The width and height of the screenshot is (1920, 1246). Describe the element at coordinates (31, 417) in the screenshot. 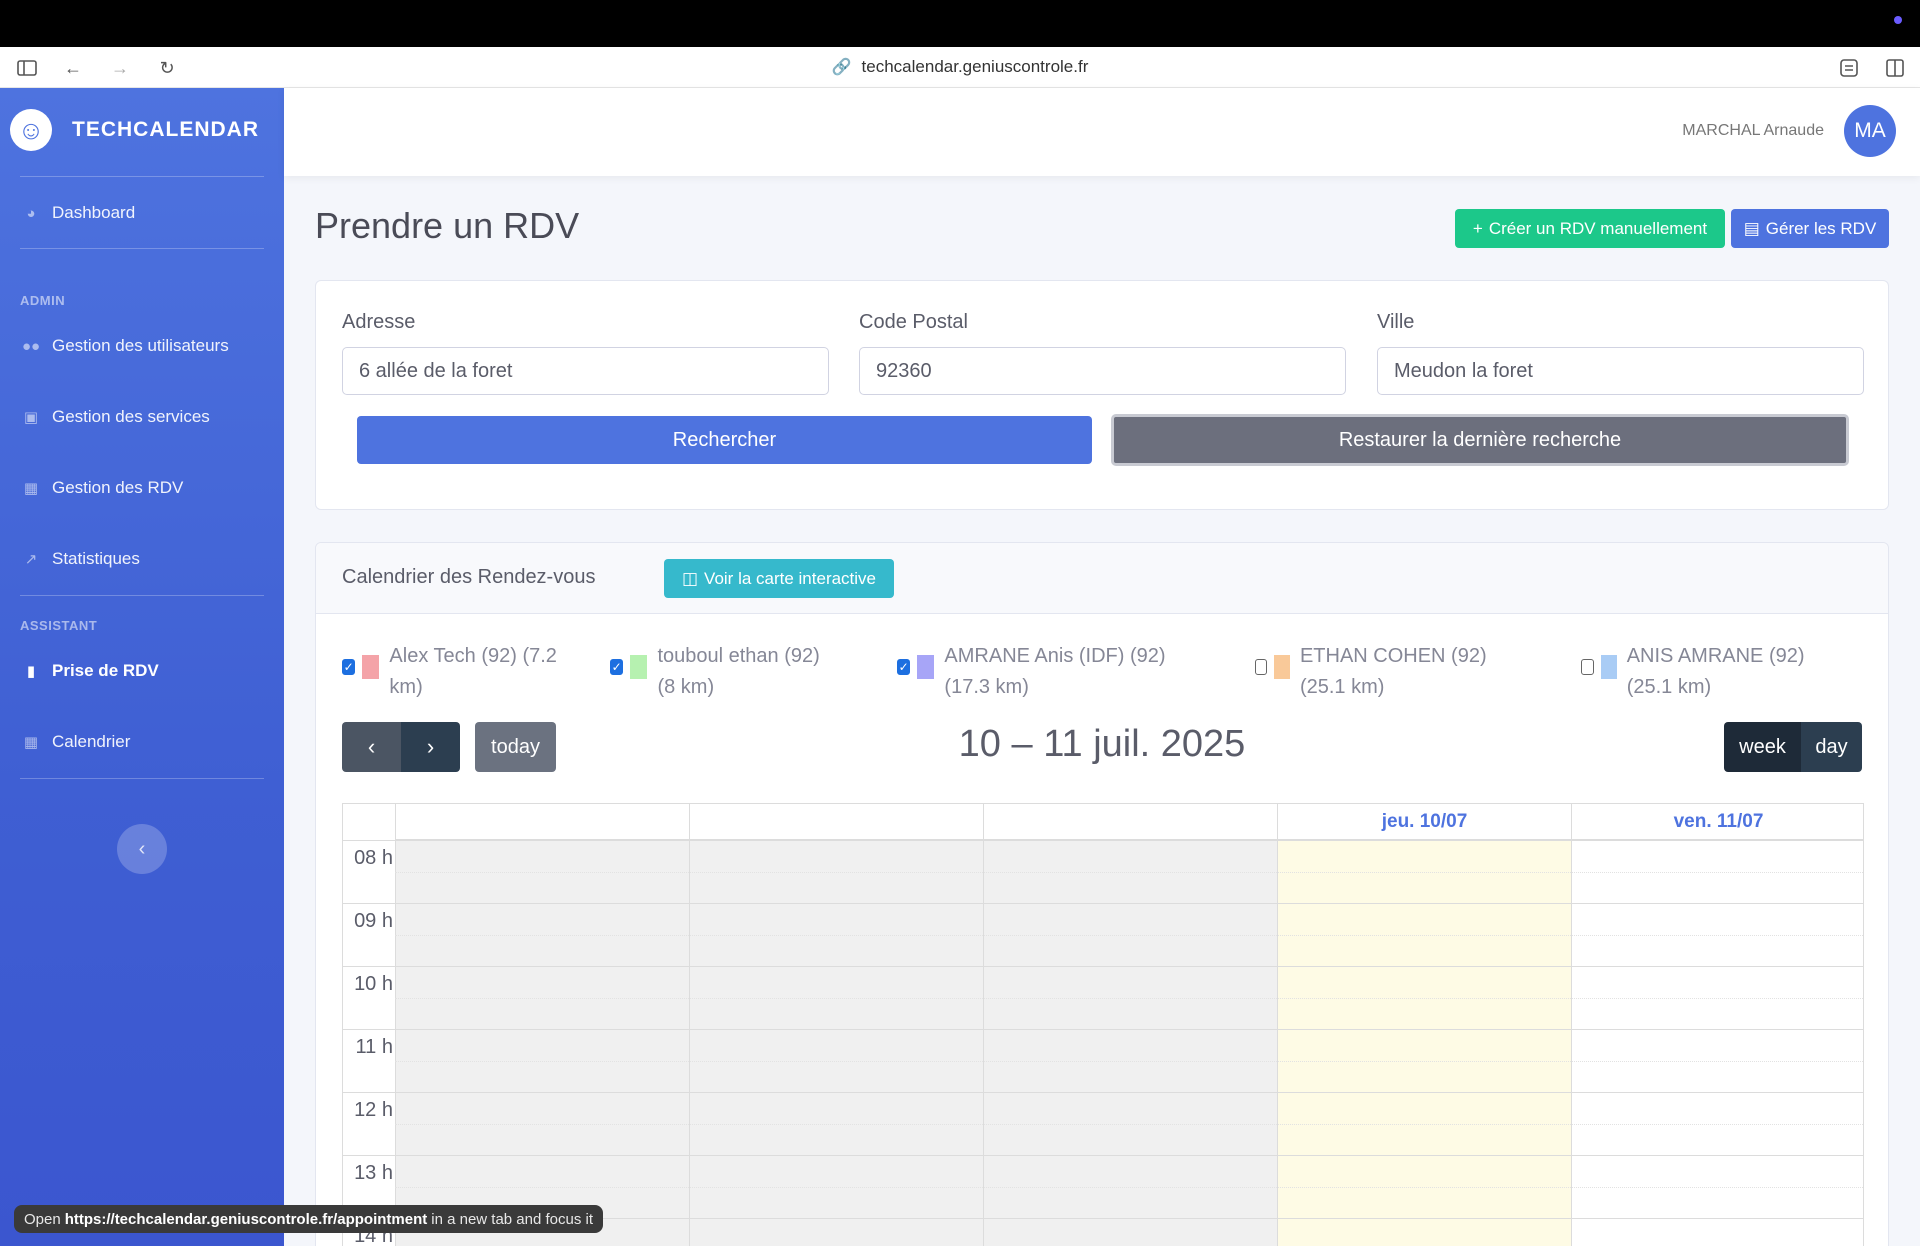

I see `briefcase-icon: ▣` at that location.